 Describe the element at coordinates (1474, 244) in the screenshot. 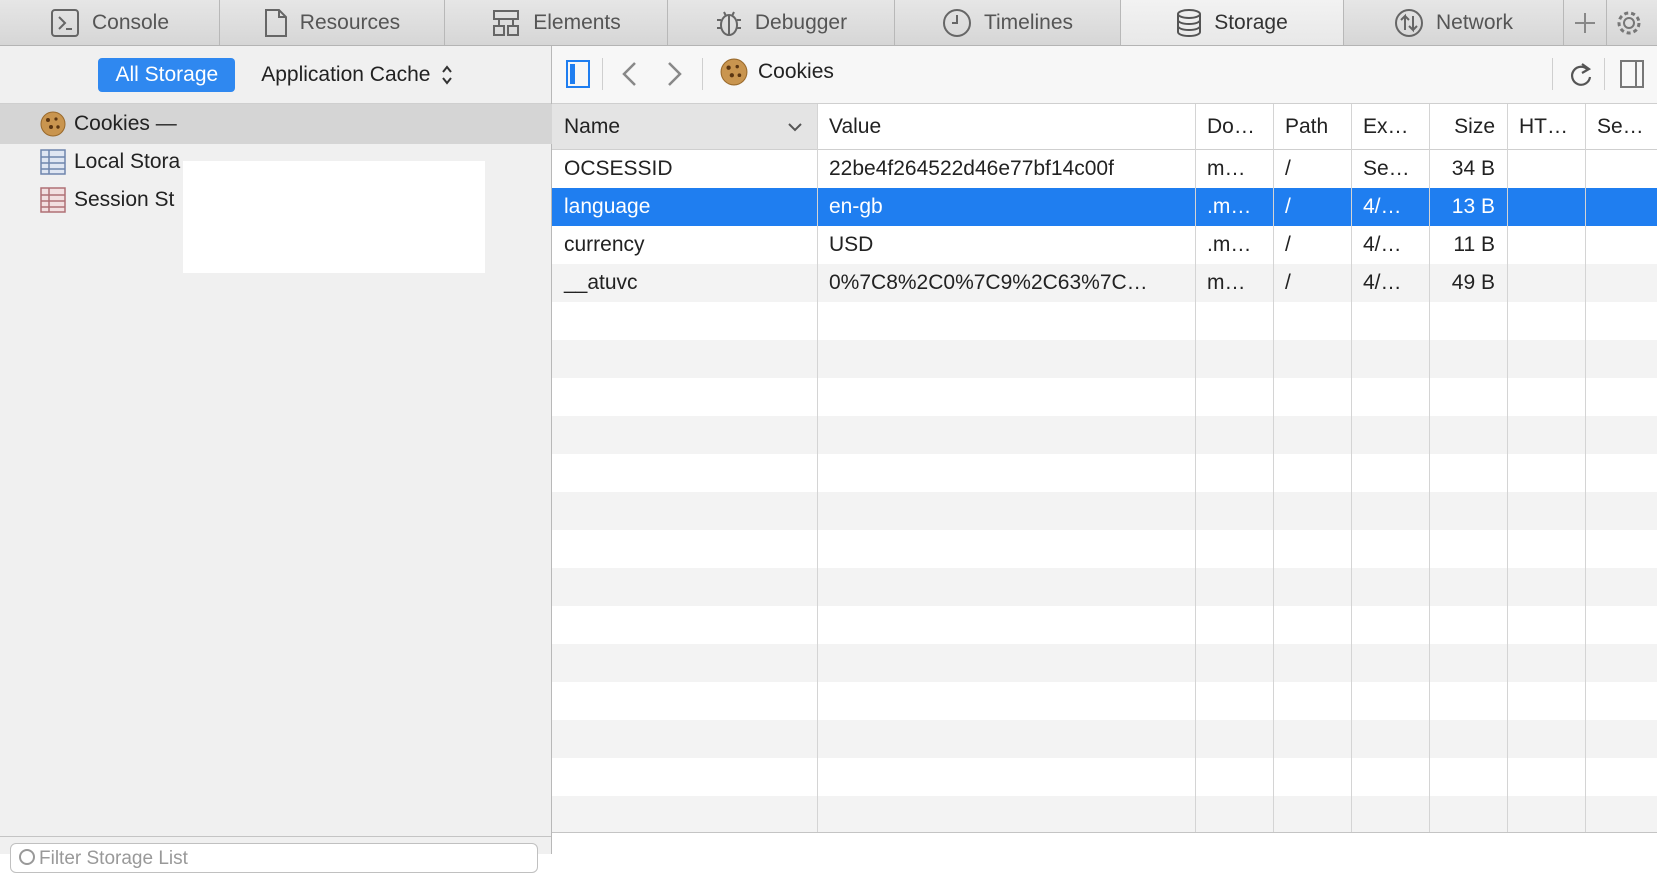

I see `cell-size: 11 B` at that location.